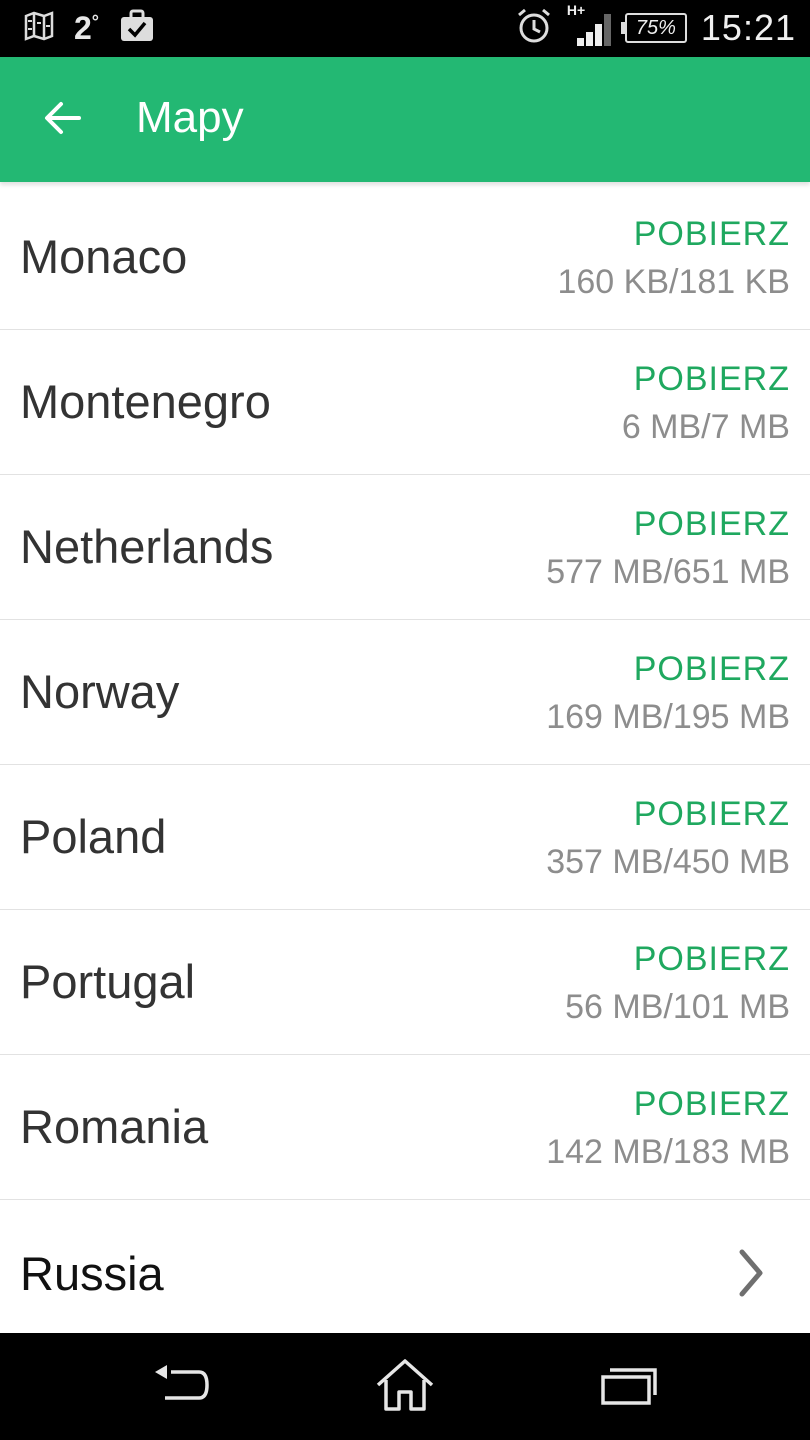 The height and width of the screenshot is (1440, 810). I want to click on nav-back-button, so click(181, 1387).